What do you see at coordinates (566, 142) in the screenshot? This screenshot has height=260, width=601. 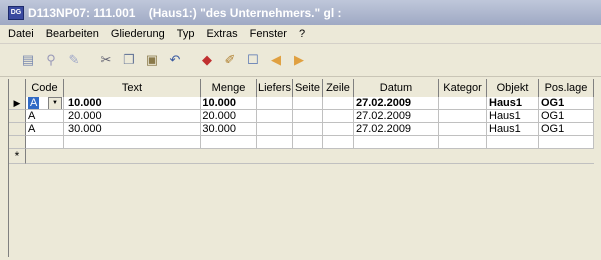 I see `poslage-cell` at bounding box center [566, 142].